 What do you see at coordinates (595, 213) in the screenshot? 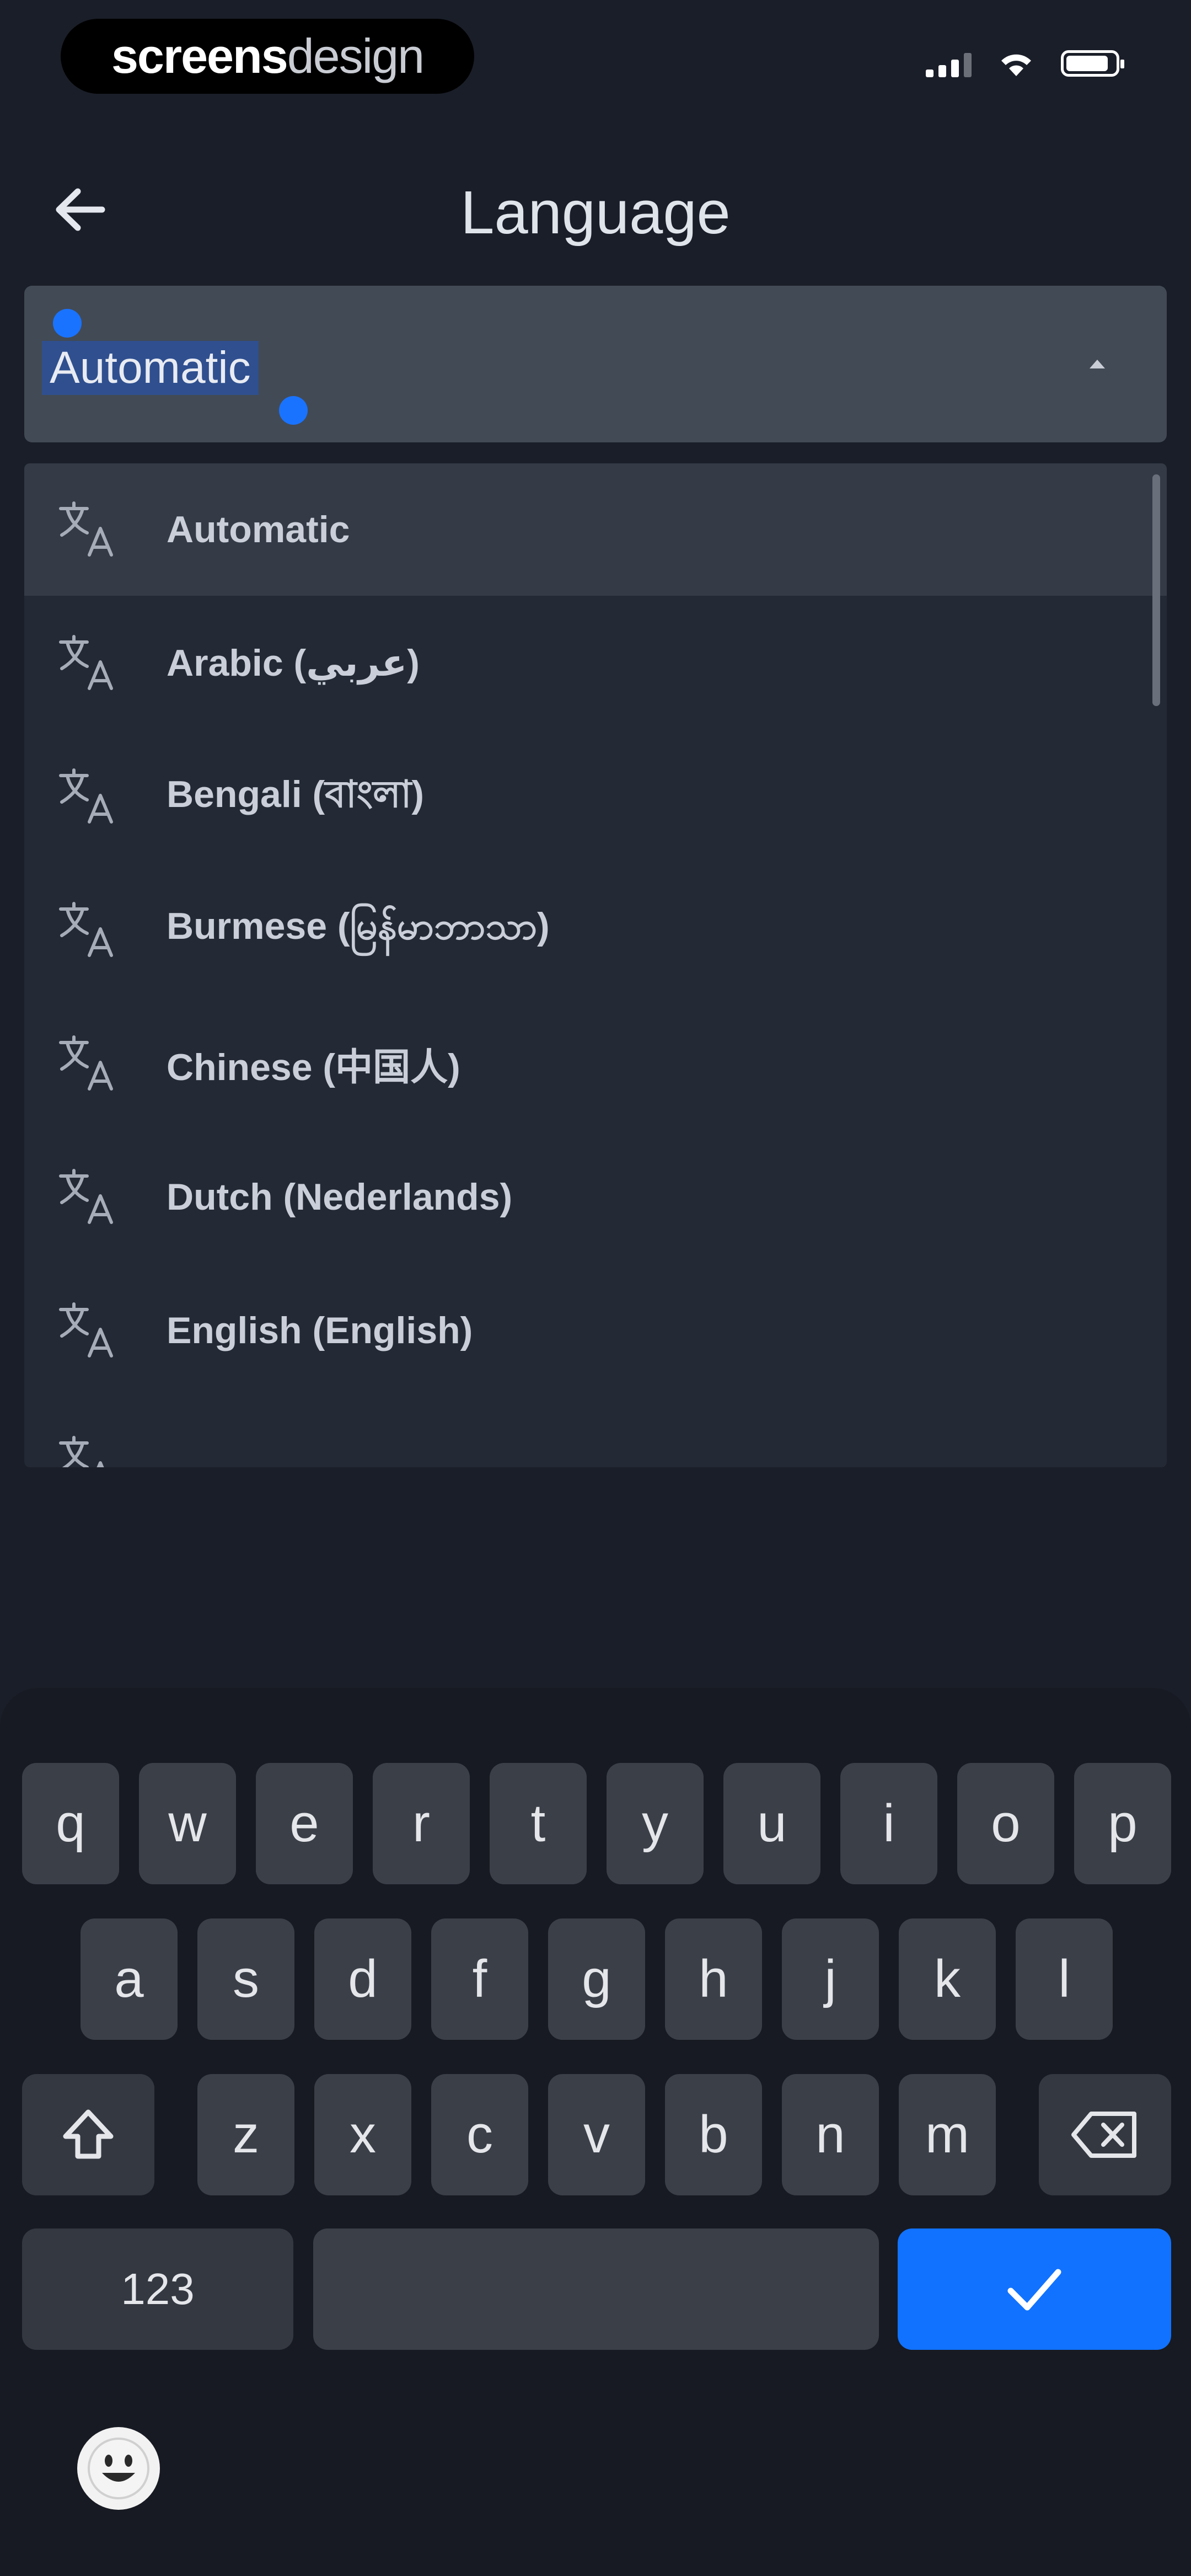
I see `page-title: Language` at bounding box center [595, 213].